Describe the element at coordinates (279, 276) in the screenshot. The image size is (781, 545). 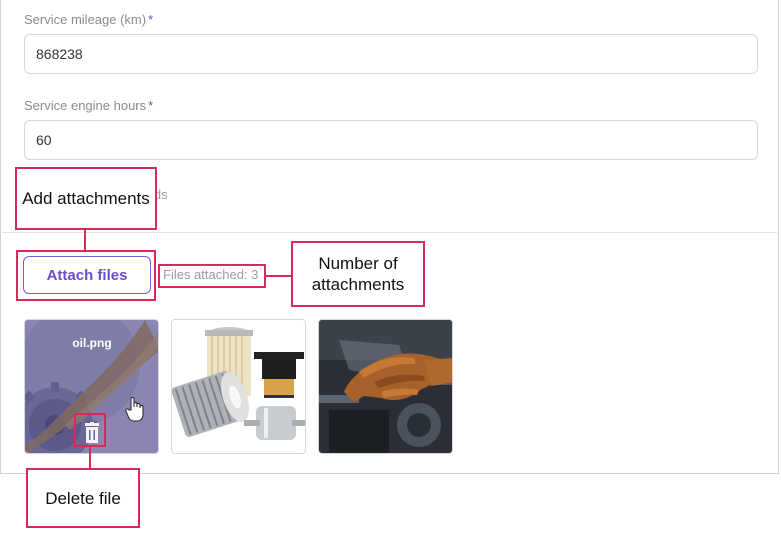
I see `files-count-connector` at that location.